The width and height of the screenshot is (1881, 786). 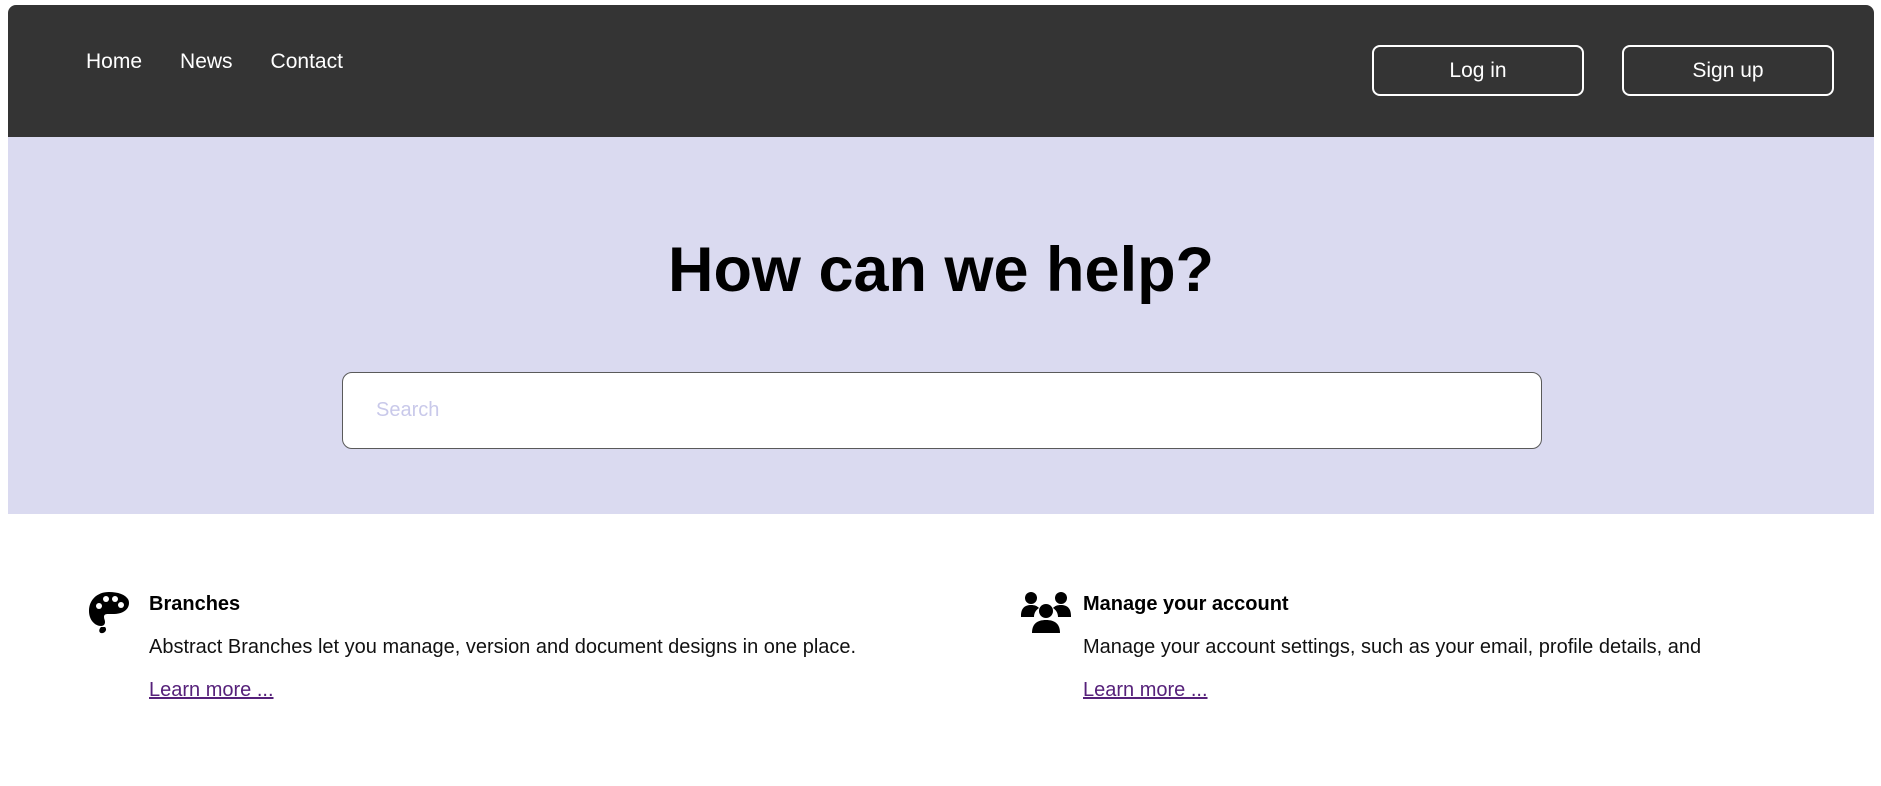 What do you see at coordinates (1603, 70) in the screenshot?
I see `auth-buttons: Log in Sign up` at bounding box center [1603, 70].